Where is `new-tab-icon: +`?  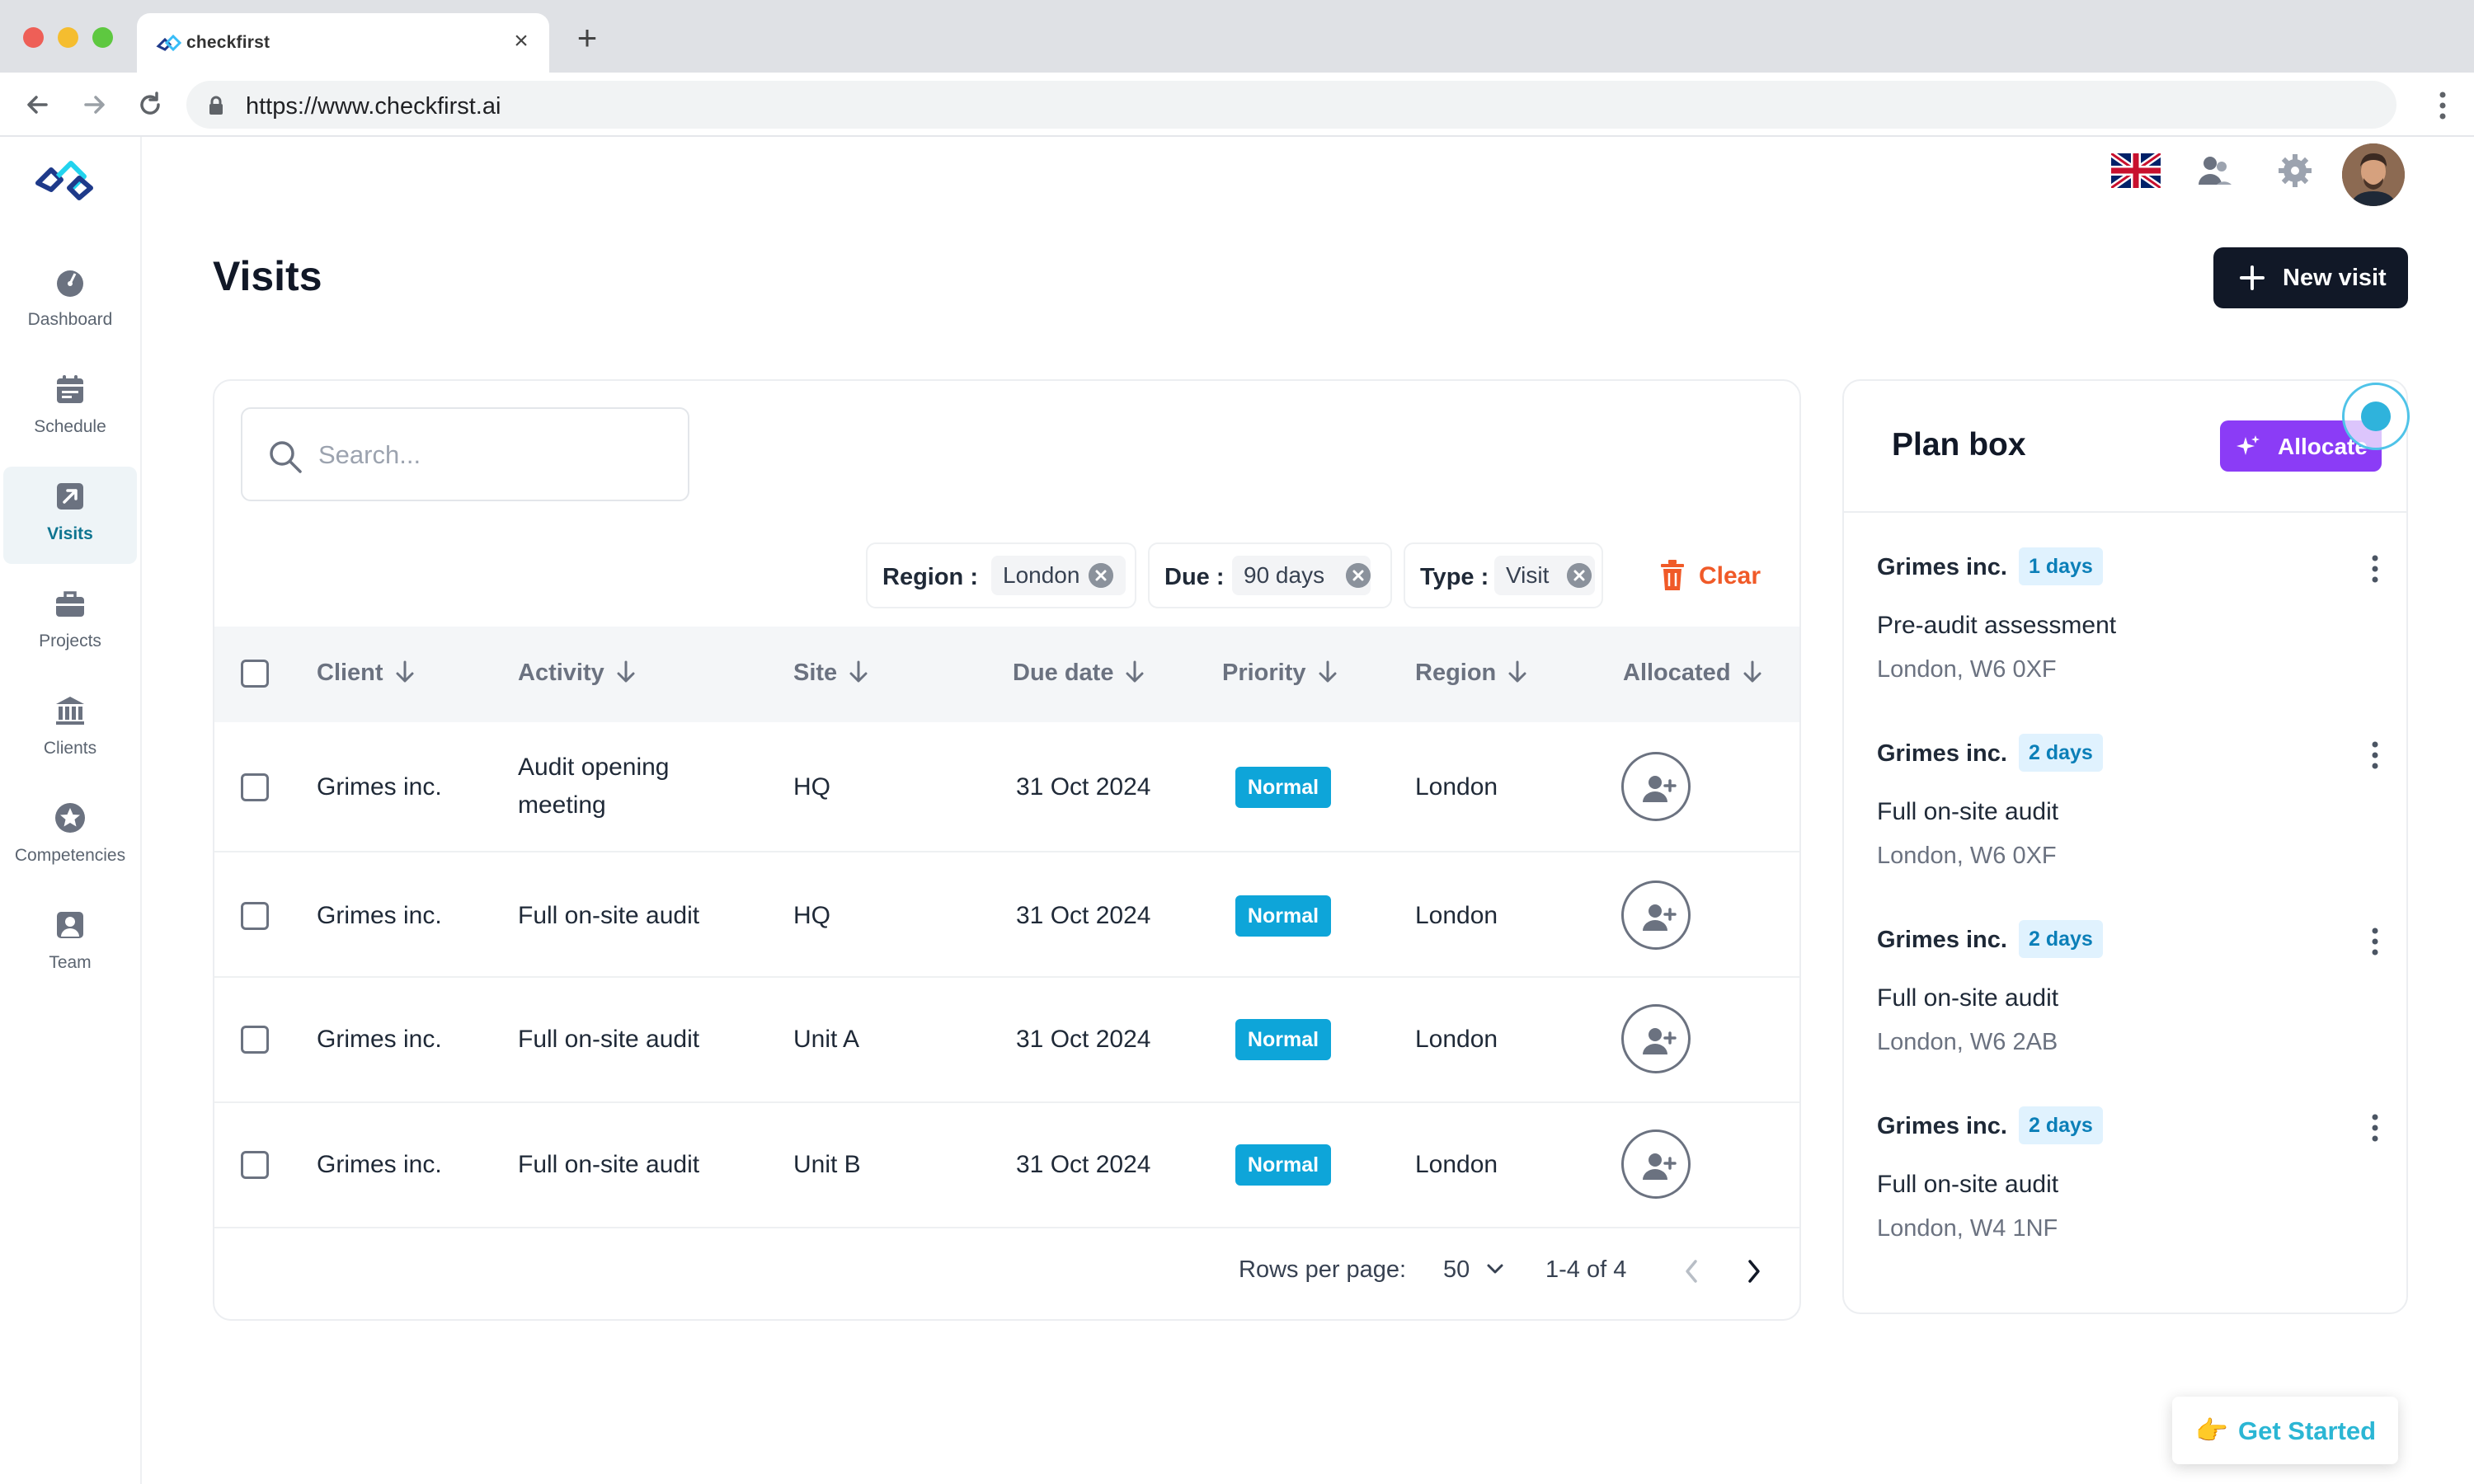 new-tab-icon: + is located at coordinates (587, 38).